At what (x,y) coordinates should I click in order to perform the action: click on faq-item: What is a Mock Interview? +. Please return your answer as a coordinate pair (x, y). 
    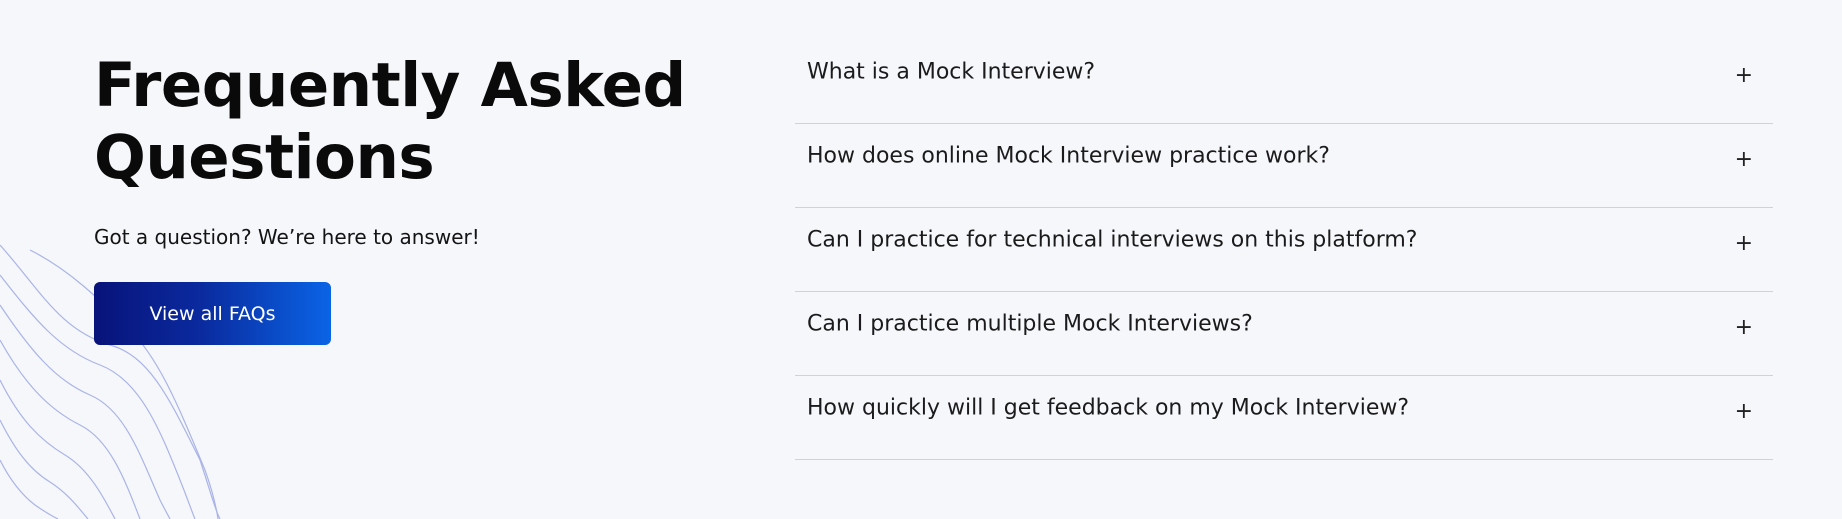
    Looking at the image, I should click on (1284, 82).